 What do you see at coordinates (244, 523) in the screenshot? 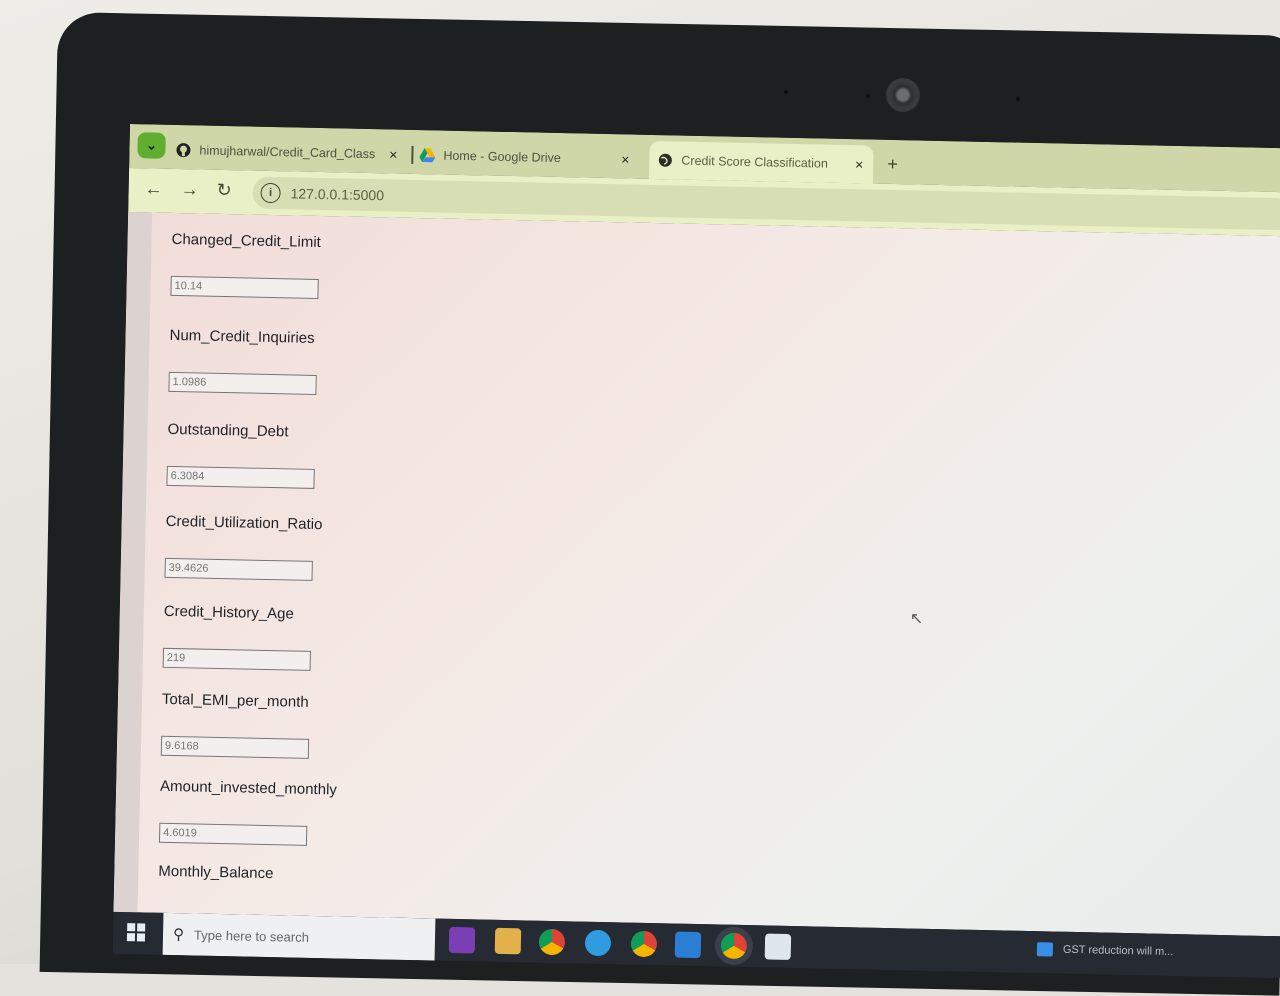
I see `field-label: Credit_Utilization_Ratio` at bounding box center [244, 523].